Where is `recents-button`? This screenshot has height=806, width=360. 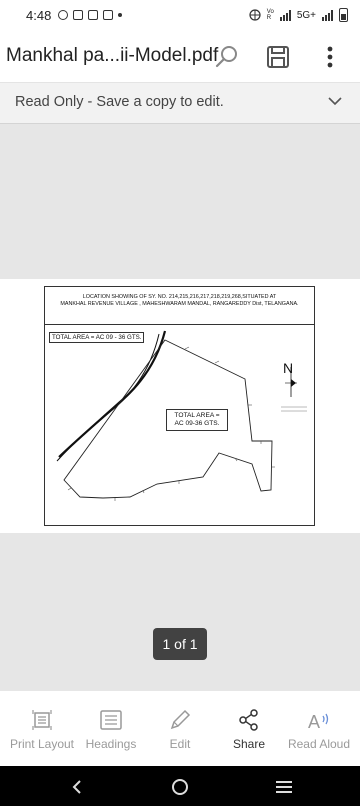
recents-button is located at coordinates (284, 787).